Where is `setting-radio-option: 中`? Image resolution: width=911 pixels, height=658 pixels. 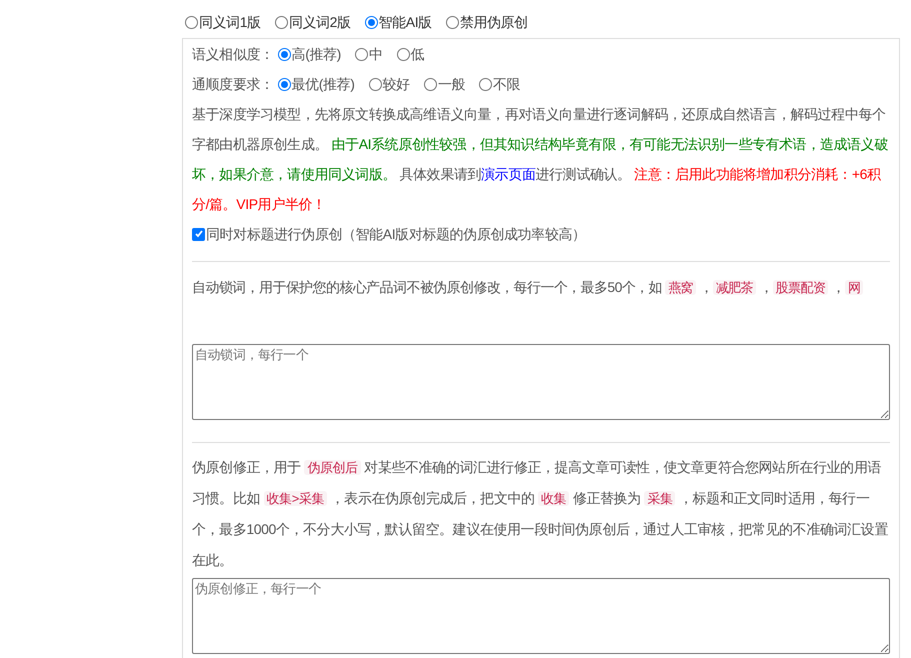 setting-radio-option: 中 is located at coordinates (368, 54).